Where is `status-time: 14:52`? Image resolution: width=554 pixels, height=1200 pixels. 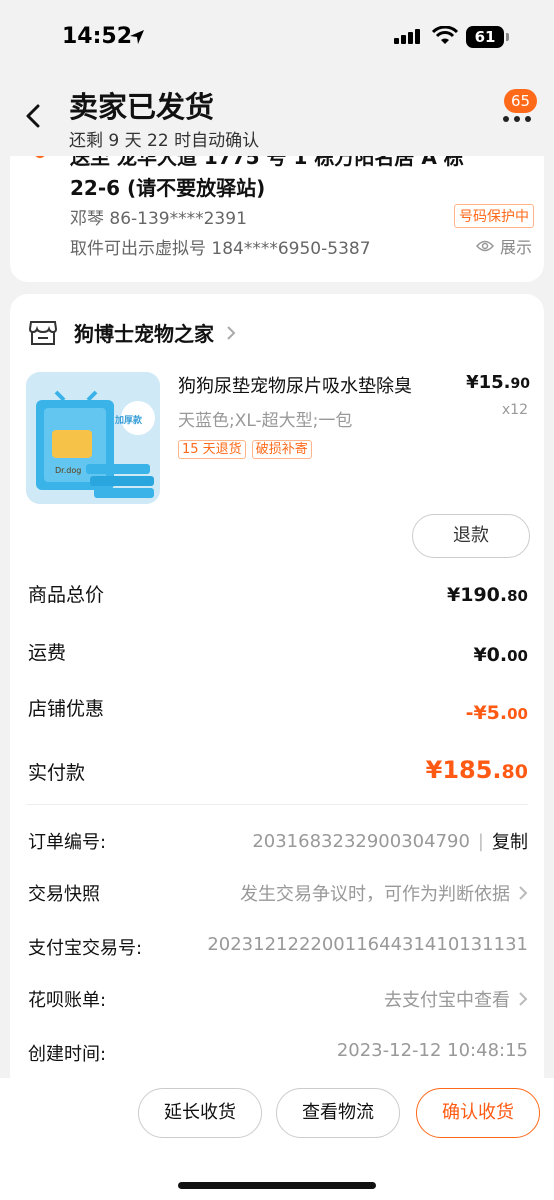
status-time: 14:52 is located at coordinates (97, 36).